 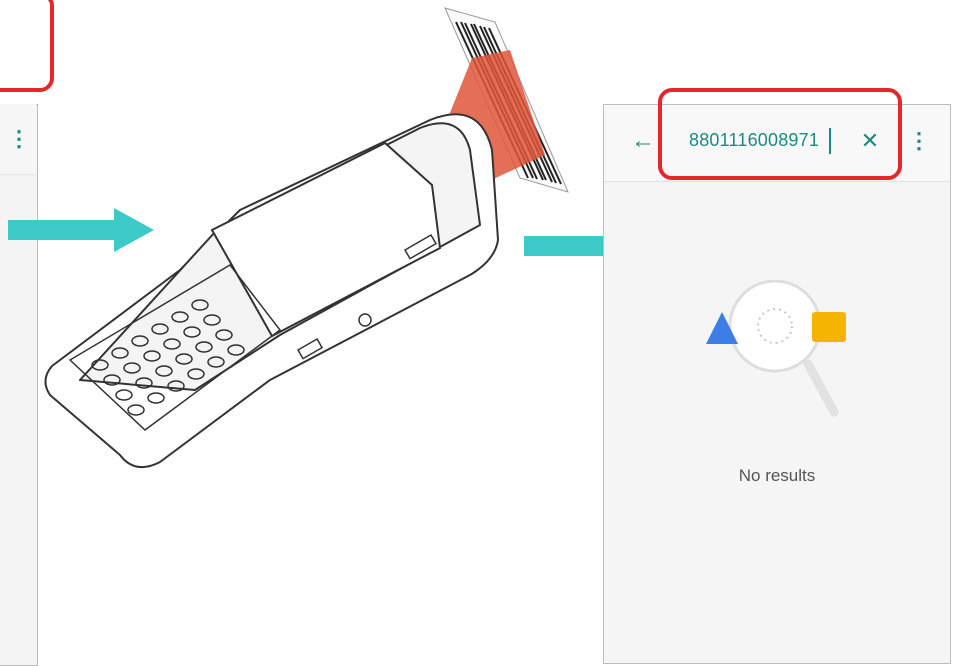 I want to click on more-vertical-icon: ⋮, so click(x=919, y=140).